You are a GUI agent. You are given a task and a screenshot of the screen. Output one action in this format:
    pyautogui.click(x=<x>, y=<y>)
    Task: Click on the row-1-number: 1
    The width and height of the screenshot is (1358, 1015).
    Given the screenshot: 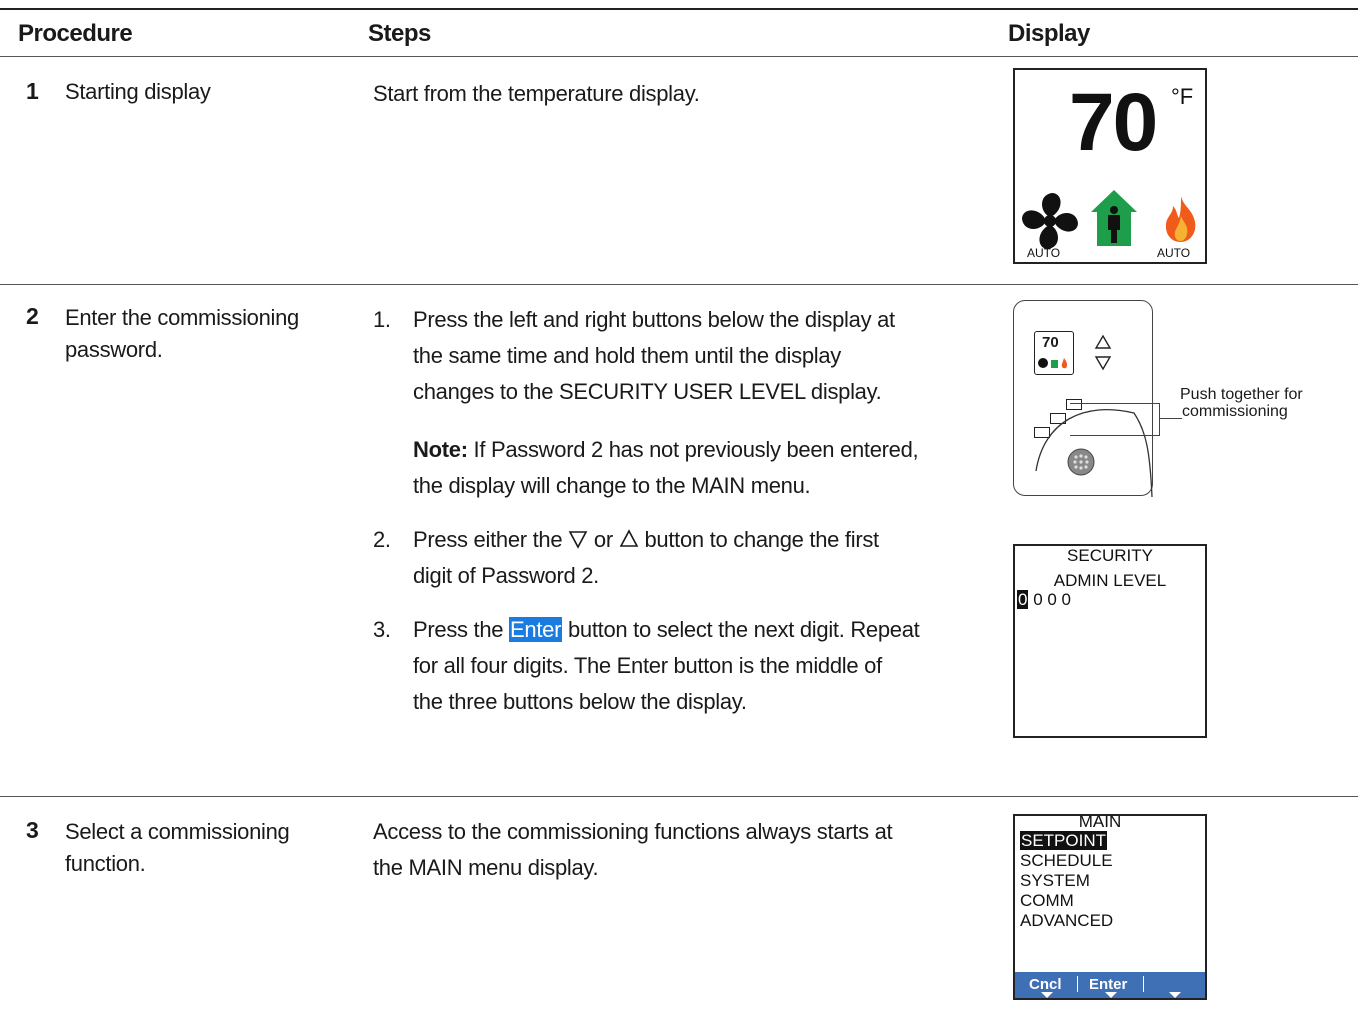 What is the action you would take?
    pyautogui.click(x=32, y=91)
    